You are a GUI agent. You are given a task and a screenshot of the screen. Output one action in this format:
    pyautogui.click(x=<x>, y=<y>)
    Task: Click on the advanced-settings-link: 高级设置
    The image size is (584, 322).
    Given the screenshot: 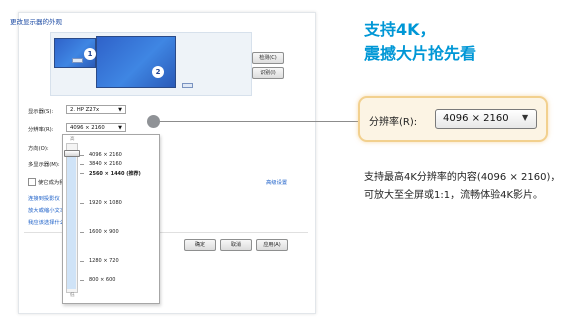 What is the action you would take?
    pyautogui.click(x=276, y=182)
    